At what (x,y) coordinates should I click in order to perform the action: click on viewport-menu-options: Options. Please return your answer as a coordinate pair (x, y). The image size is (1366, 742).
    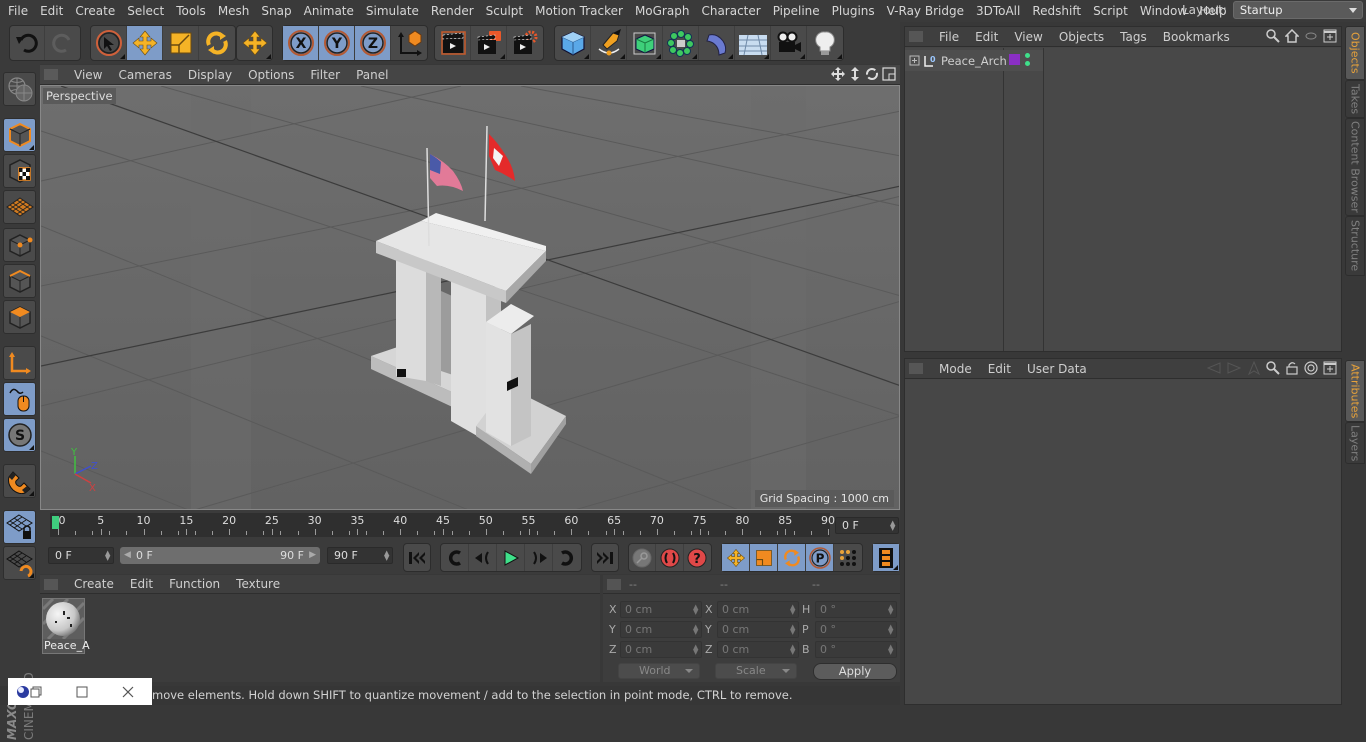
    Looking at the image, I should click on (271, 75).